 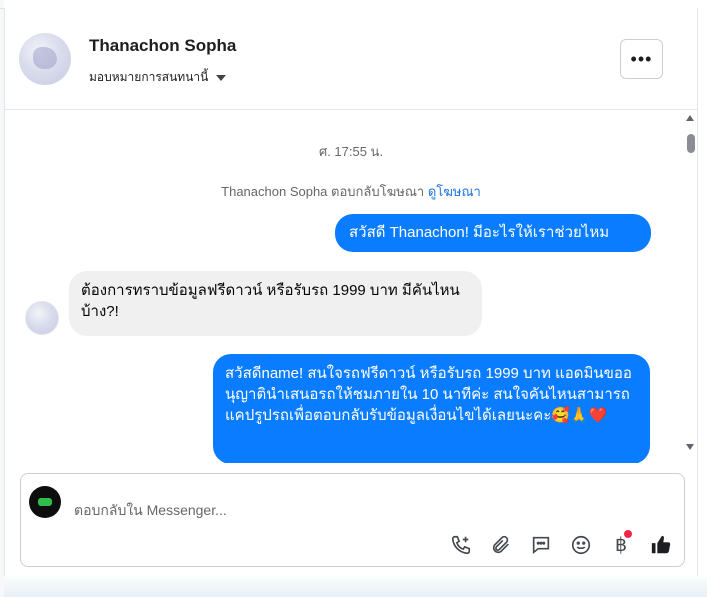 What do you see at coordinates (45, 502) in the screenshot?
I see `page-avatar` at bounding box center [45, 502].